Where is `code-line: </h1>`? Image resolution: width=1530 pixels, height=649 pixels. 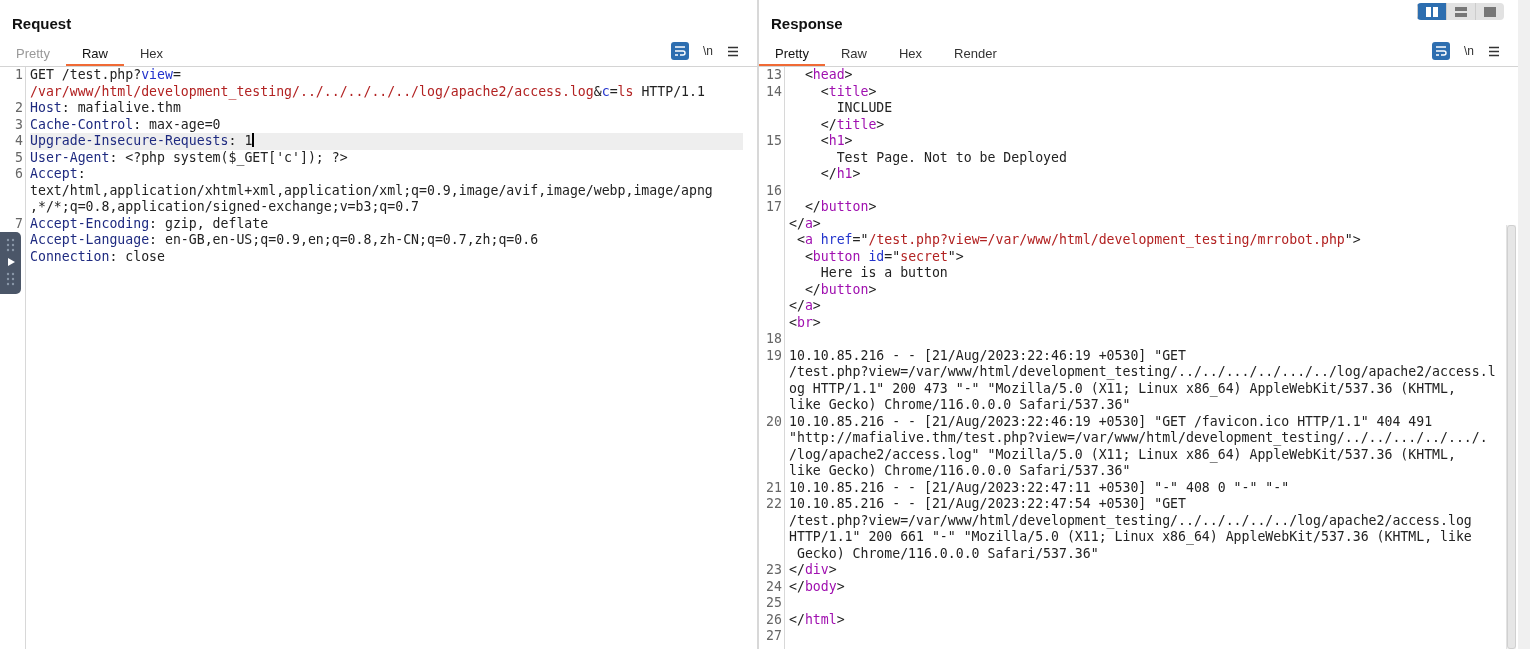 code-line: </h1> is located at coordinates (840, 173).